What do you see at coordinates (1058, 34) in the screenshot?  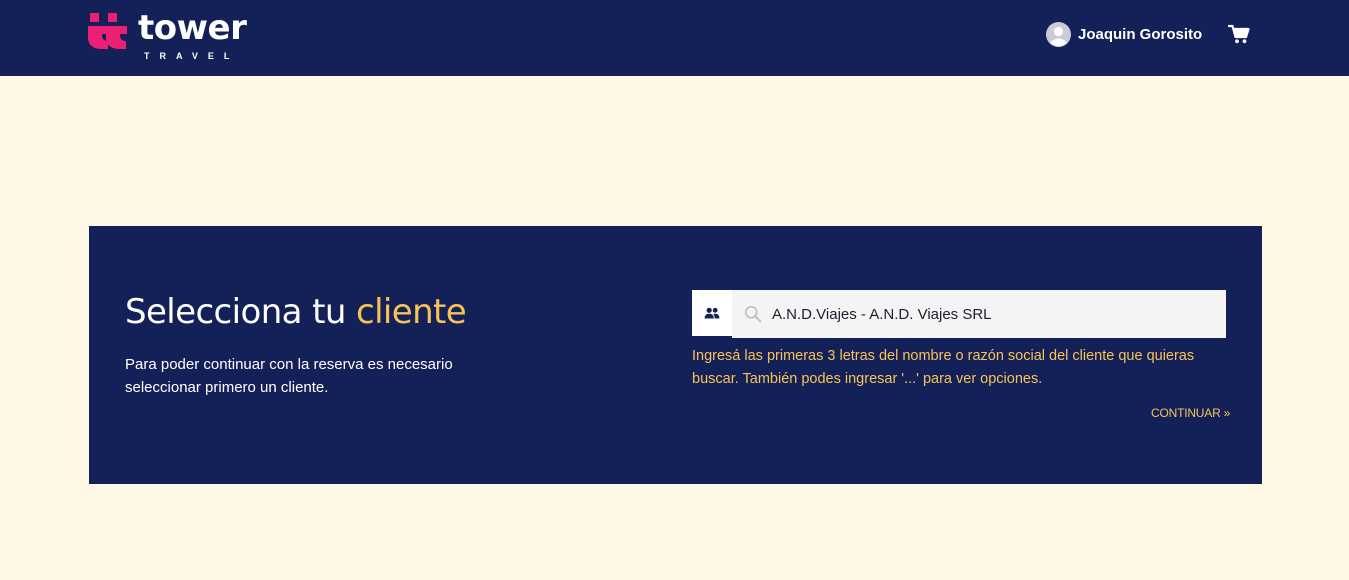 I see `user-avatar-icon` at bounding box center [1058, 34].